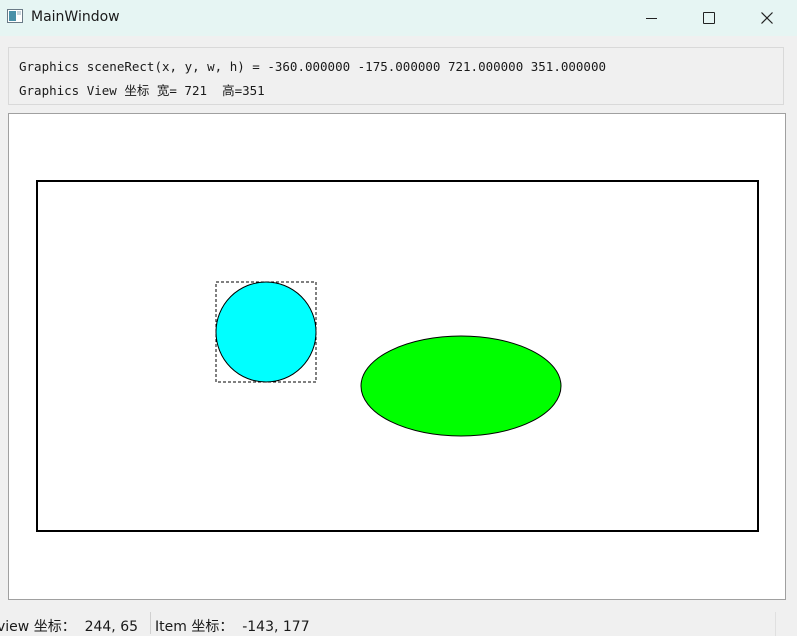 This screenshot has width=797, height=636. Describe the element at coordinates (150, 623) in the screenshot. I see `status-separator` at that location.